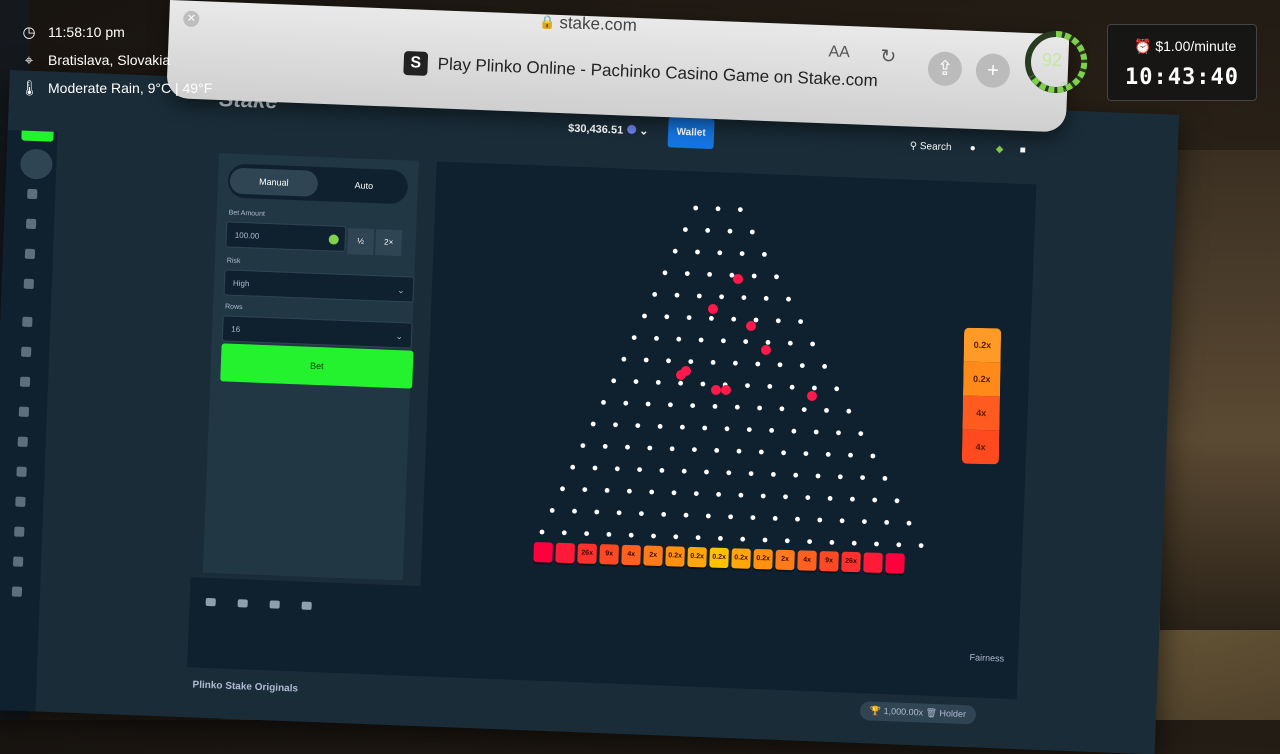  Describe the element at coordinates (986, 657) in the screenshot. I see `fairness-link: Fairness` at that location.